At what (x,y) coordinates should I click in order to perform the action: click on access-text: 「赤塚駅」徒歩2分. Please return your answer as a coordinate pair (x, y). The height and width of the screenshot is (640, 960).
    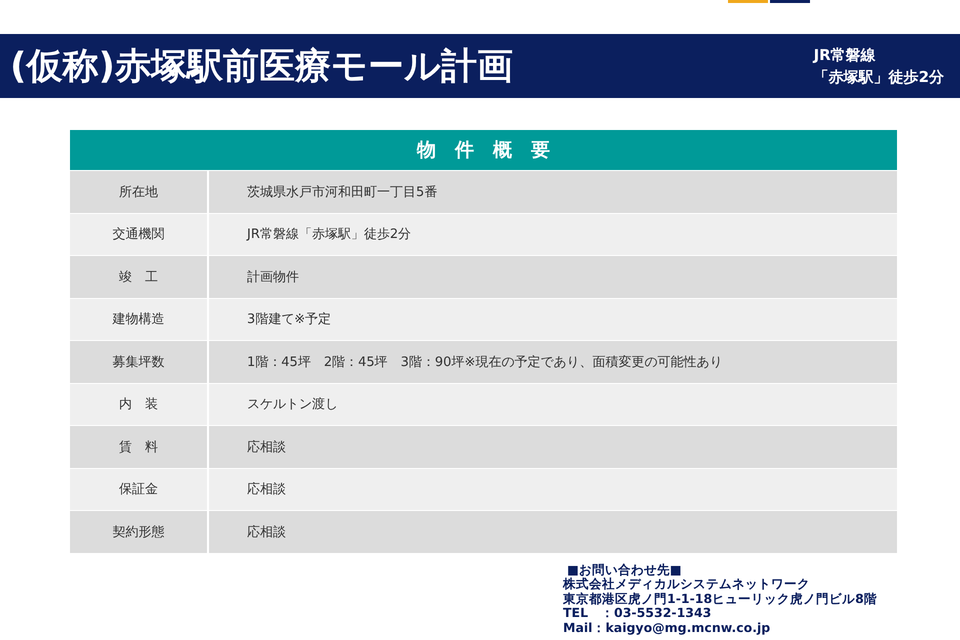
    Looking at the image, I should click on (879, 77).